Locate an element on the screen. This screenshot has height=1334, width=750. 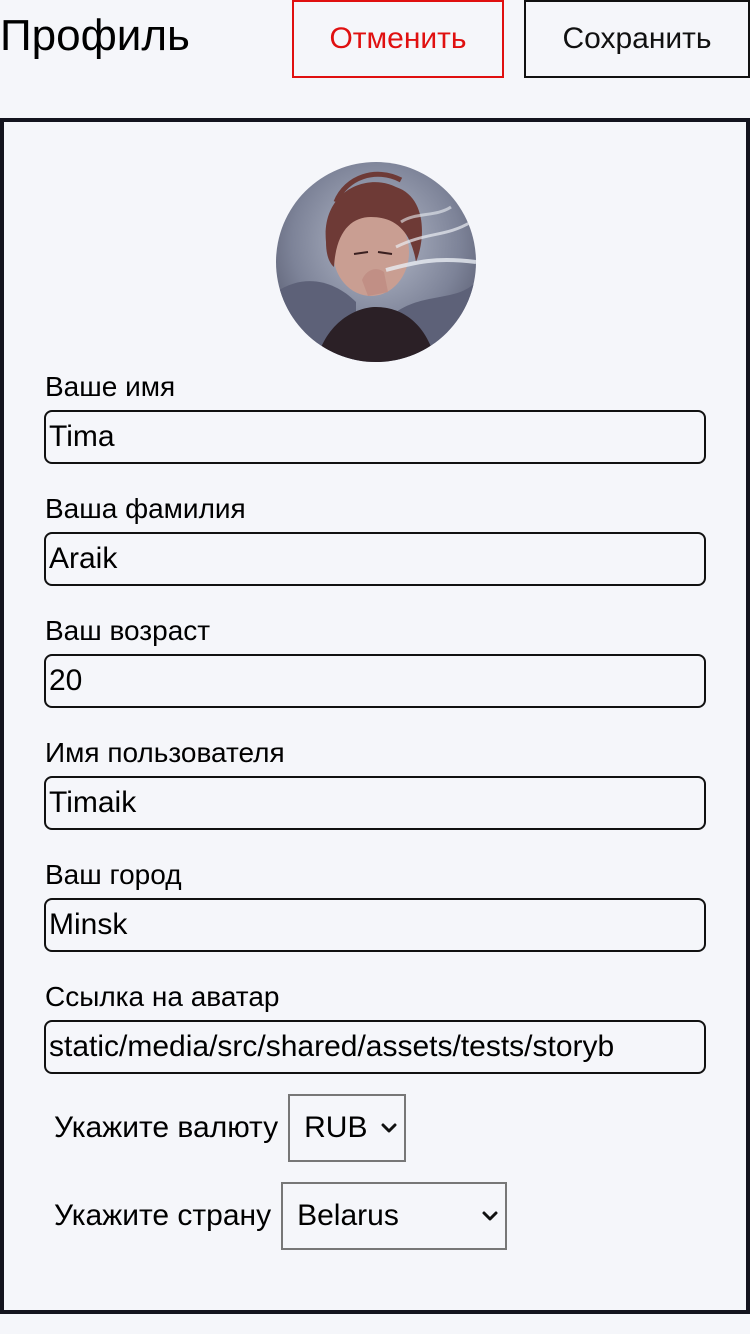
city-field is located at coordinates (375, 925).